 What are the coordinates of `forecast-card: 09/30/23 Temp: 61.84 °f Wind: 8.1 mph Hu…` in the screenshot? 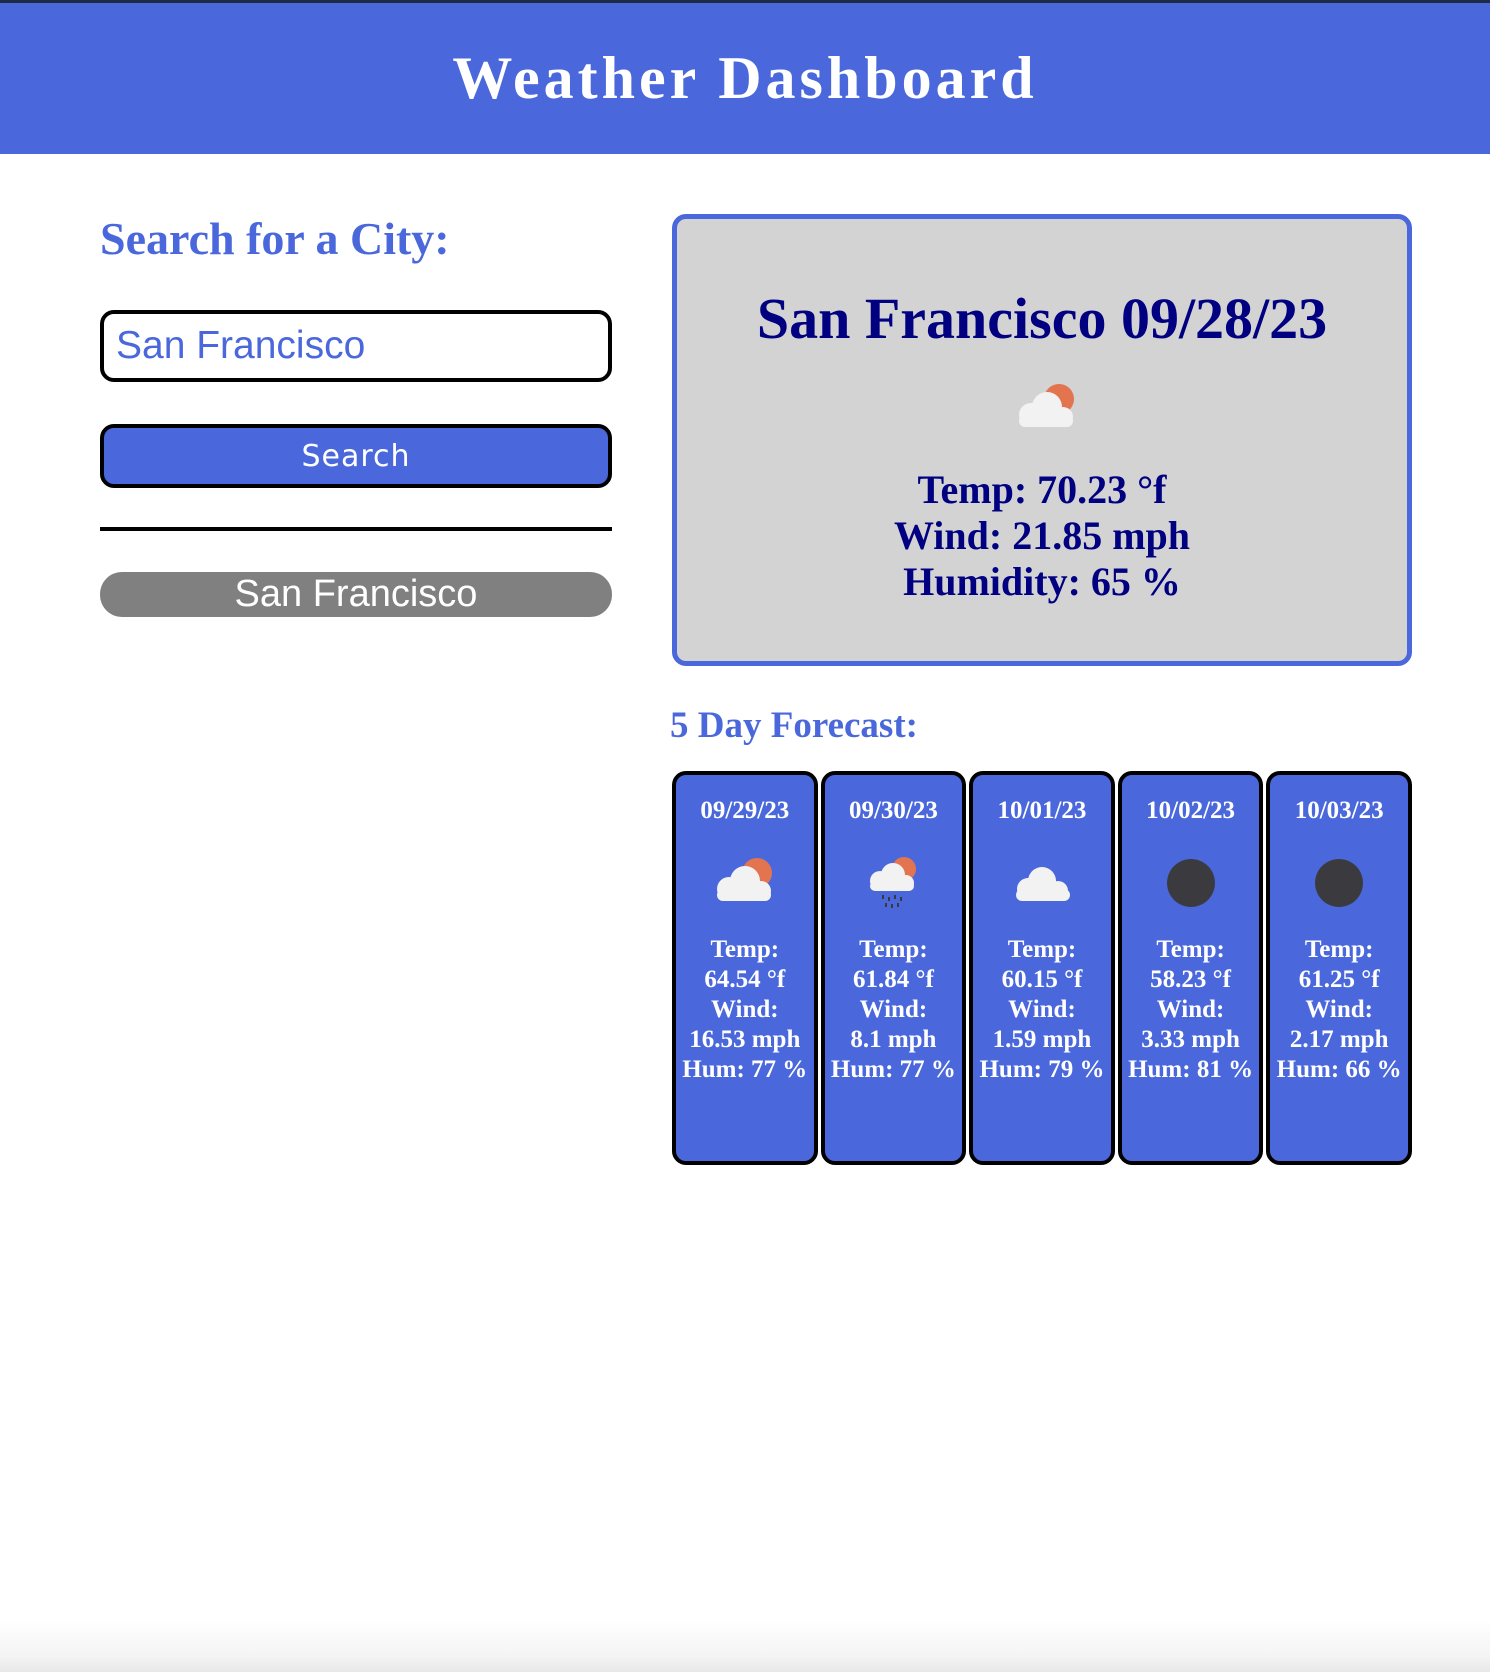 It's located at (893, 968).